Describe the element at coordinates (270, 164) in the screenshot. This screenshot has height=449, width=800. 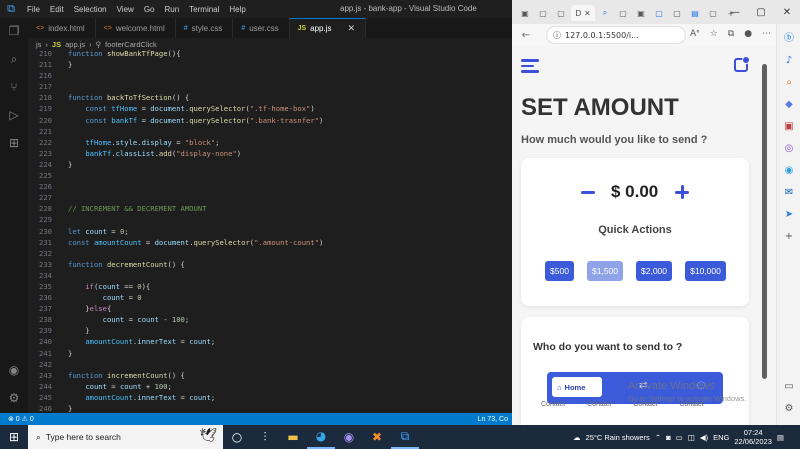
I see `code-line: 224}` at that location.